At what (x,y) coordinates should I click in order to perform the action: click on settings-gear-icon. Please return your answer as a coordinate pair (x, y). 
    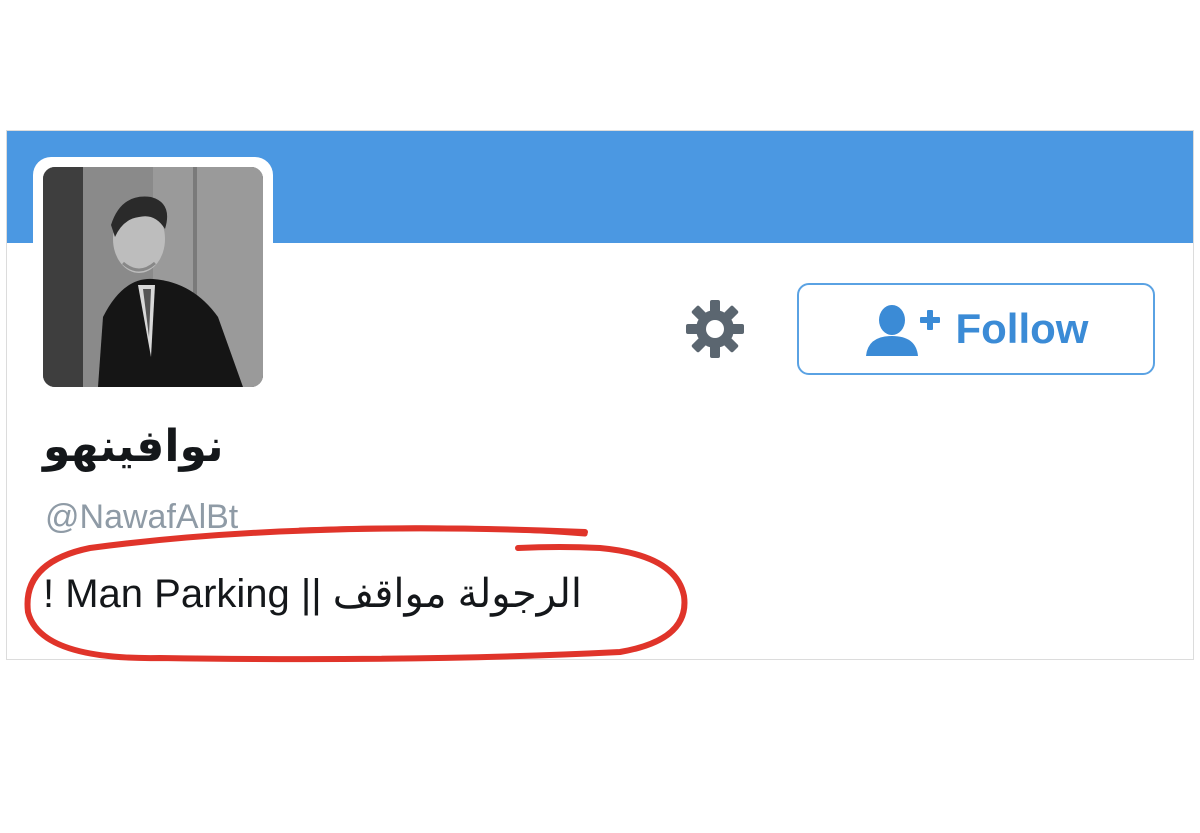
    Looking at the image, I should click on (715, 329).